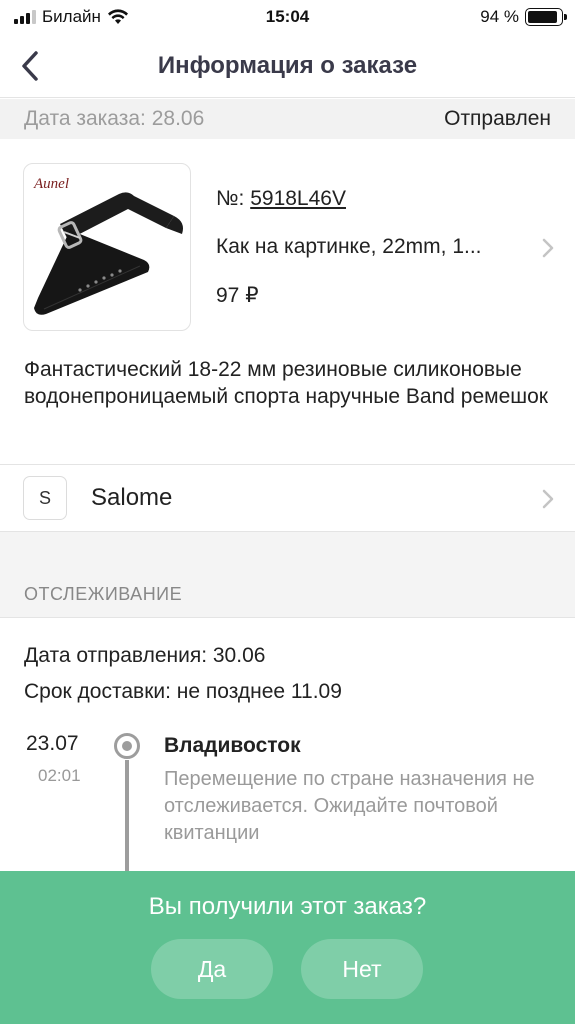  What do you see at coordinates (25, 17) in the screenshot?
I see `signal-icon` at bounding box center [25, 17].